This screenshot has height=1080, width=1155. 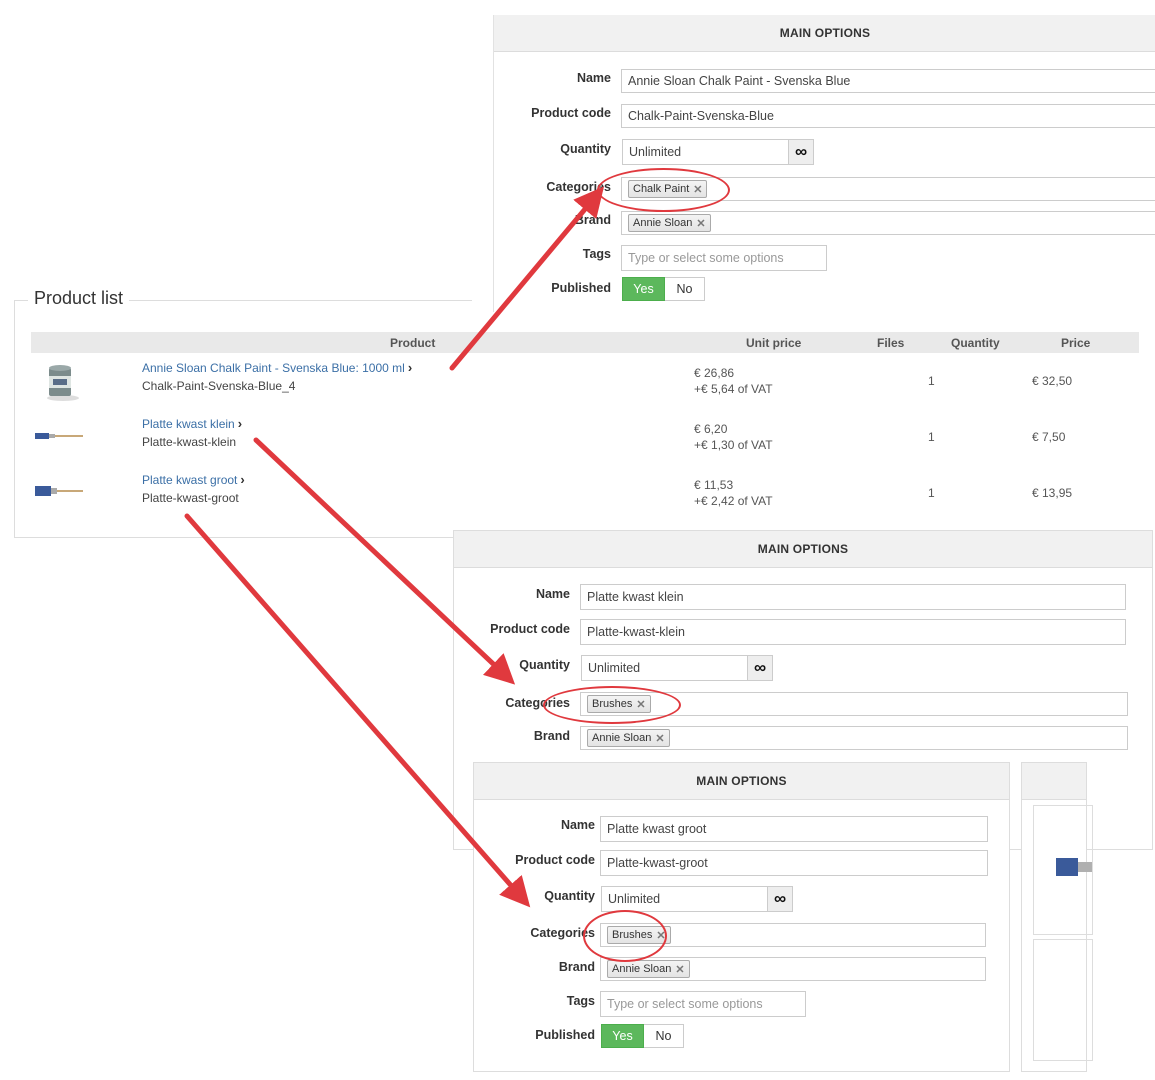 I want to click on product-name-link: Platte kwast klein, so click(x=188, y=424).